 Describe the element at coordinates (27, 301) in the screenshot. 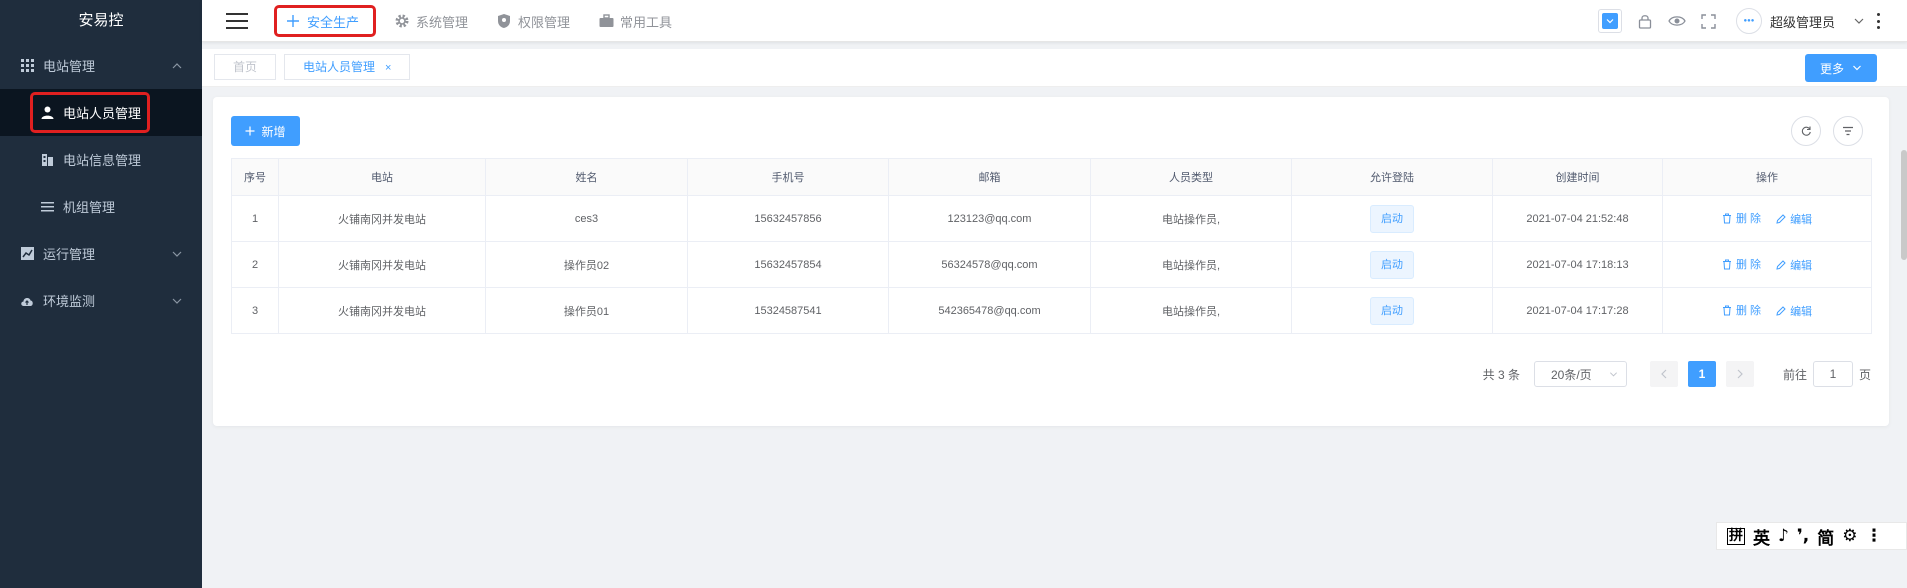

I see `cloud-icon` at that location.